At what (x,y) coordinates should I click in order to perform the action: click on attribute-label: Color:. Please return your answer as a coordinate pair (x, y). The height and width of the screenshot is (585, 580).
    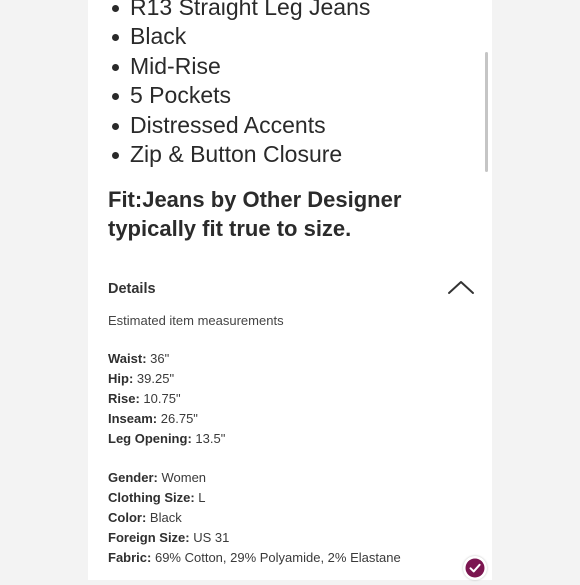
    Looking at the image, I should click on (127, 517).